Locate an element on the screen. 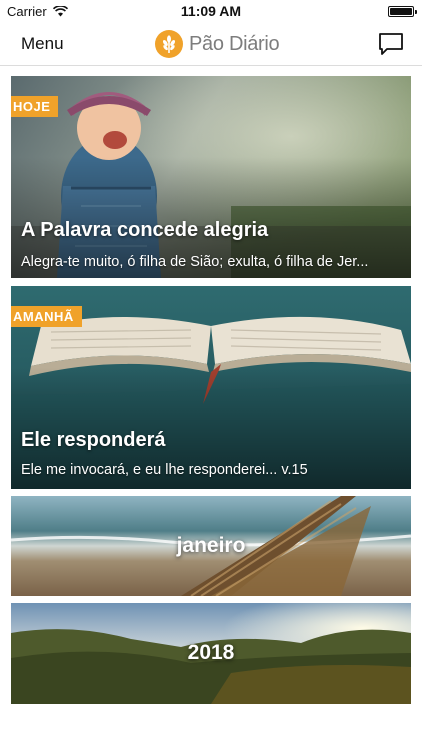 The height and width of the screenshot is (750, 422). chat-bubble-icon is located at coordinates (391, 44).